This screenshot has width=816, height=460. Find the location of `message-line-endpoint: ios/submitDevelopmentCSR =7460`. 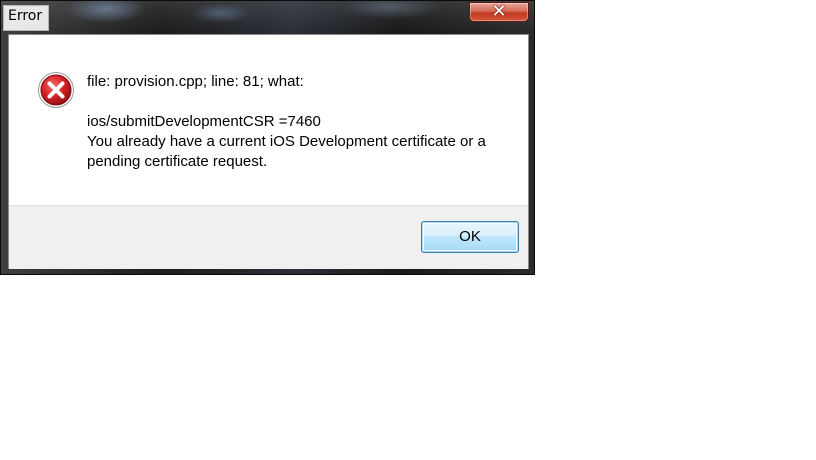

message-line-endpoint: ios/submitDevelopmentCSR =7460 is located at coordinates (204, 121).